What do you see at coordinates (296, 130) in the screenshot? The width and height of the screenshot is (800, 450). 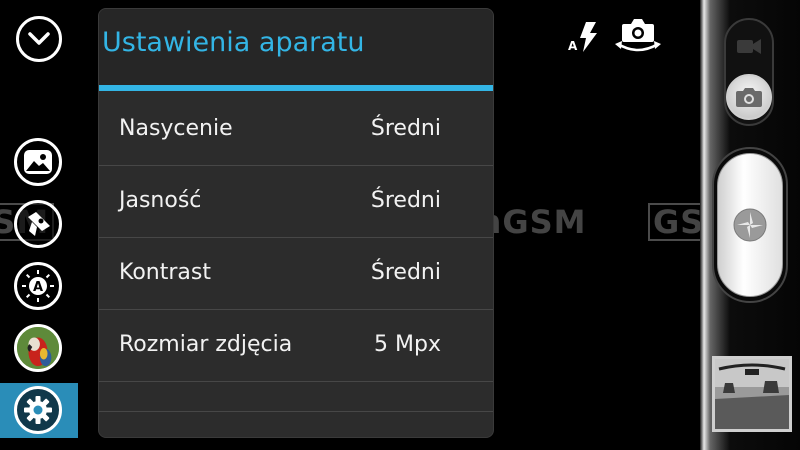 I see `setting-row-saturation: Nasycenie Średni` at bounding box center [296, 130].